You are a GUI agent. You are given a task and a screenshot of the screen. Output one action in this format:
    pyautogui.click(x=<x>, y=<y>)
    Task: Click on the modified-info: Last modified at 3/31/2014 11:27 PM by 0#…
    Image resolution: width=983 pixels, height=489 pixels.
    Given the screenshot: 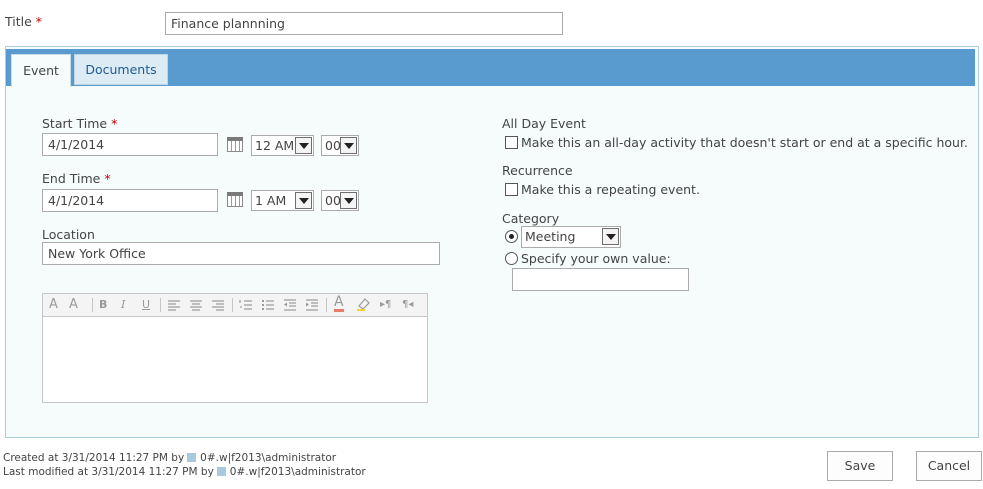 What is the action you would take?
    pyautogui.click(x=184, y=472)
    